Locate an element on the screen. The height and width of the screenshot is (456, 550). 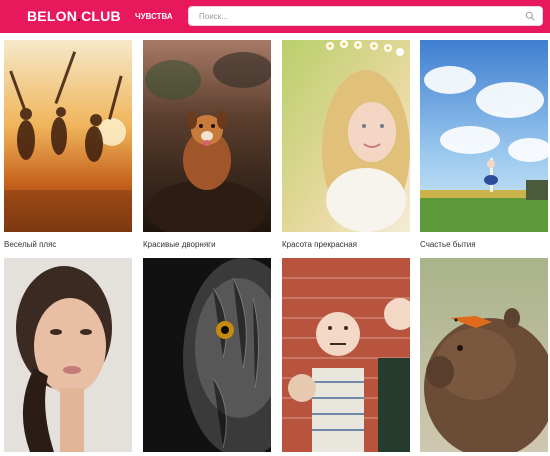
gallery-card: Красота прекрасная is located at coordinates (346, 144).